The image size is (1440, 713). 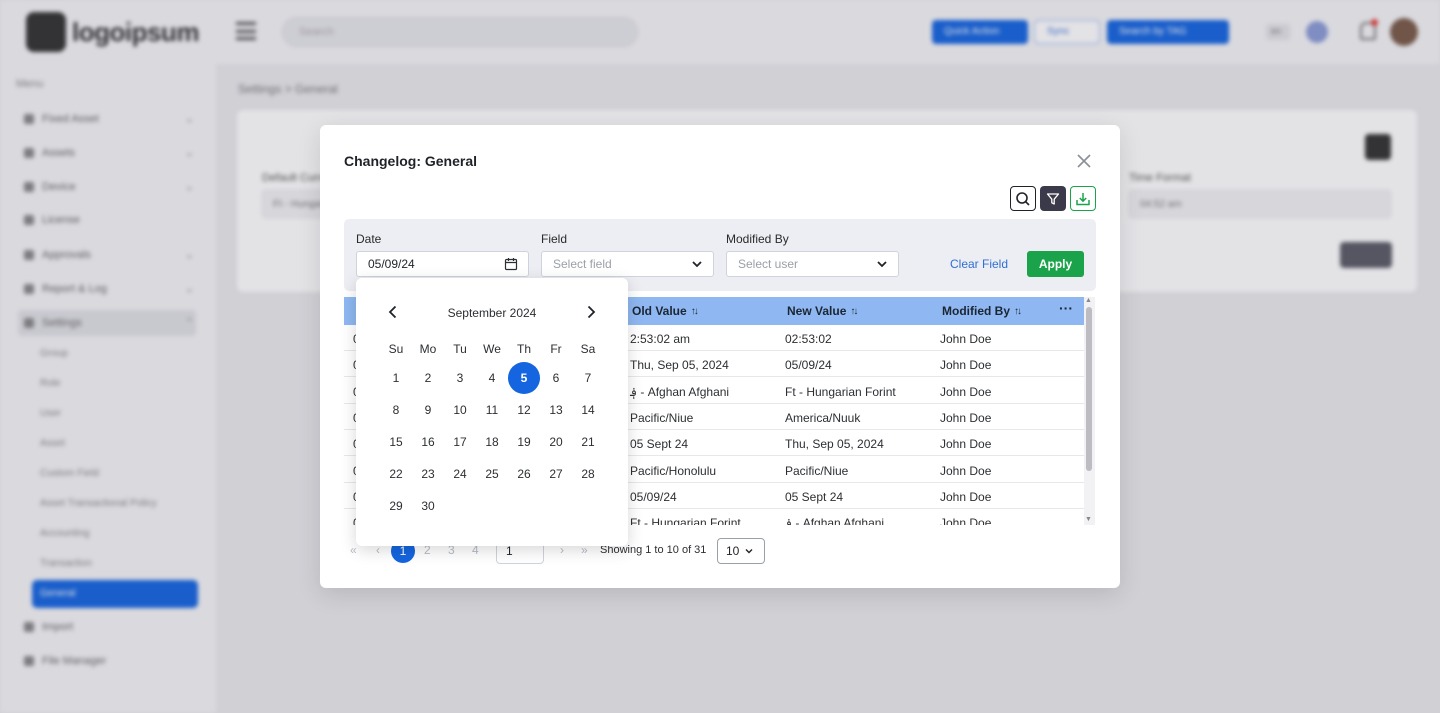 I want to click on calendar-day: 13, so click(x=556, y=410).